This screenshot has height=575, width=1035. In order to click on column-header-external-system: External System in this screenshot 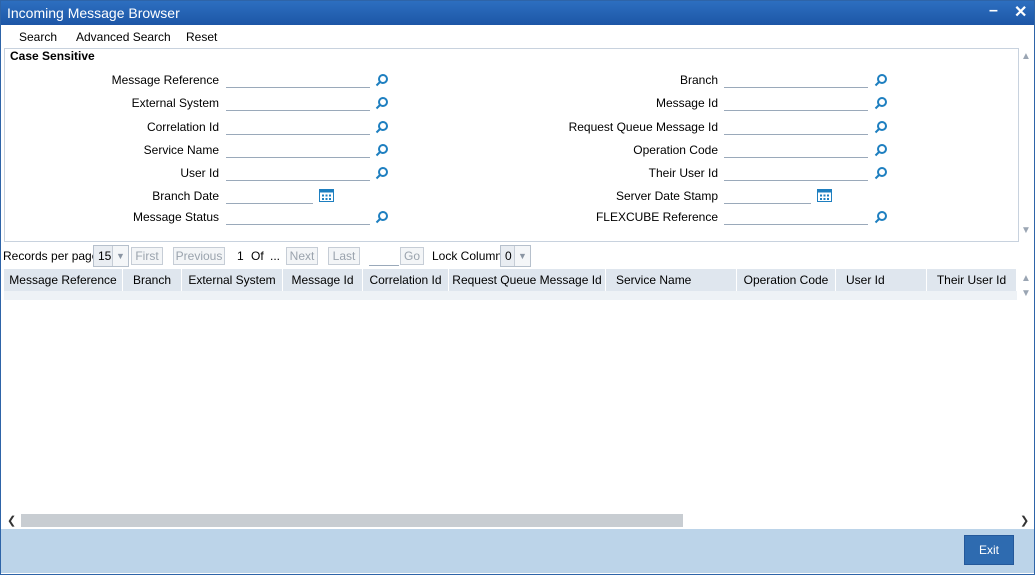, I will do `click(232, 280)`.